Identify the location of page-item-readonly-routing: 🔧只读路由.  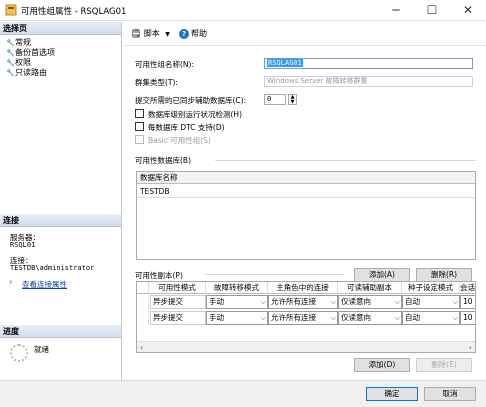
(26, 73).